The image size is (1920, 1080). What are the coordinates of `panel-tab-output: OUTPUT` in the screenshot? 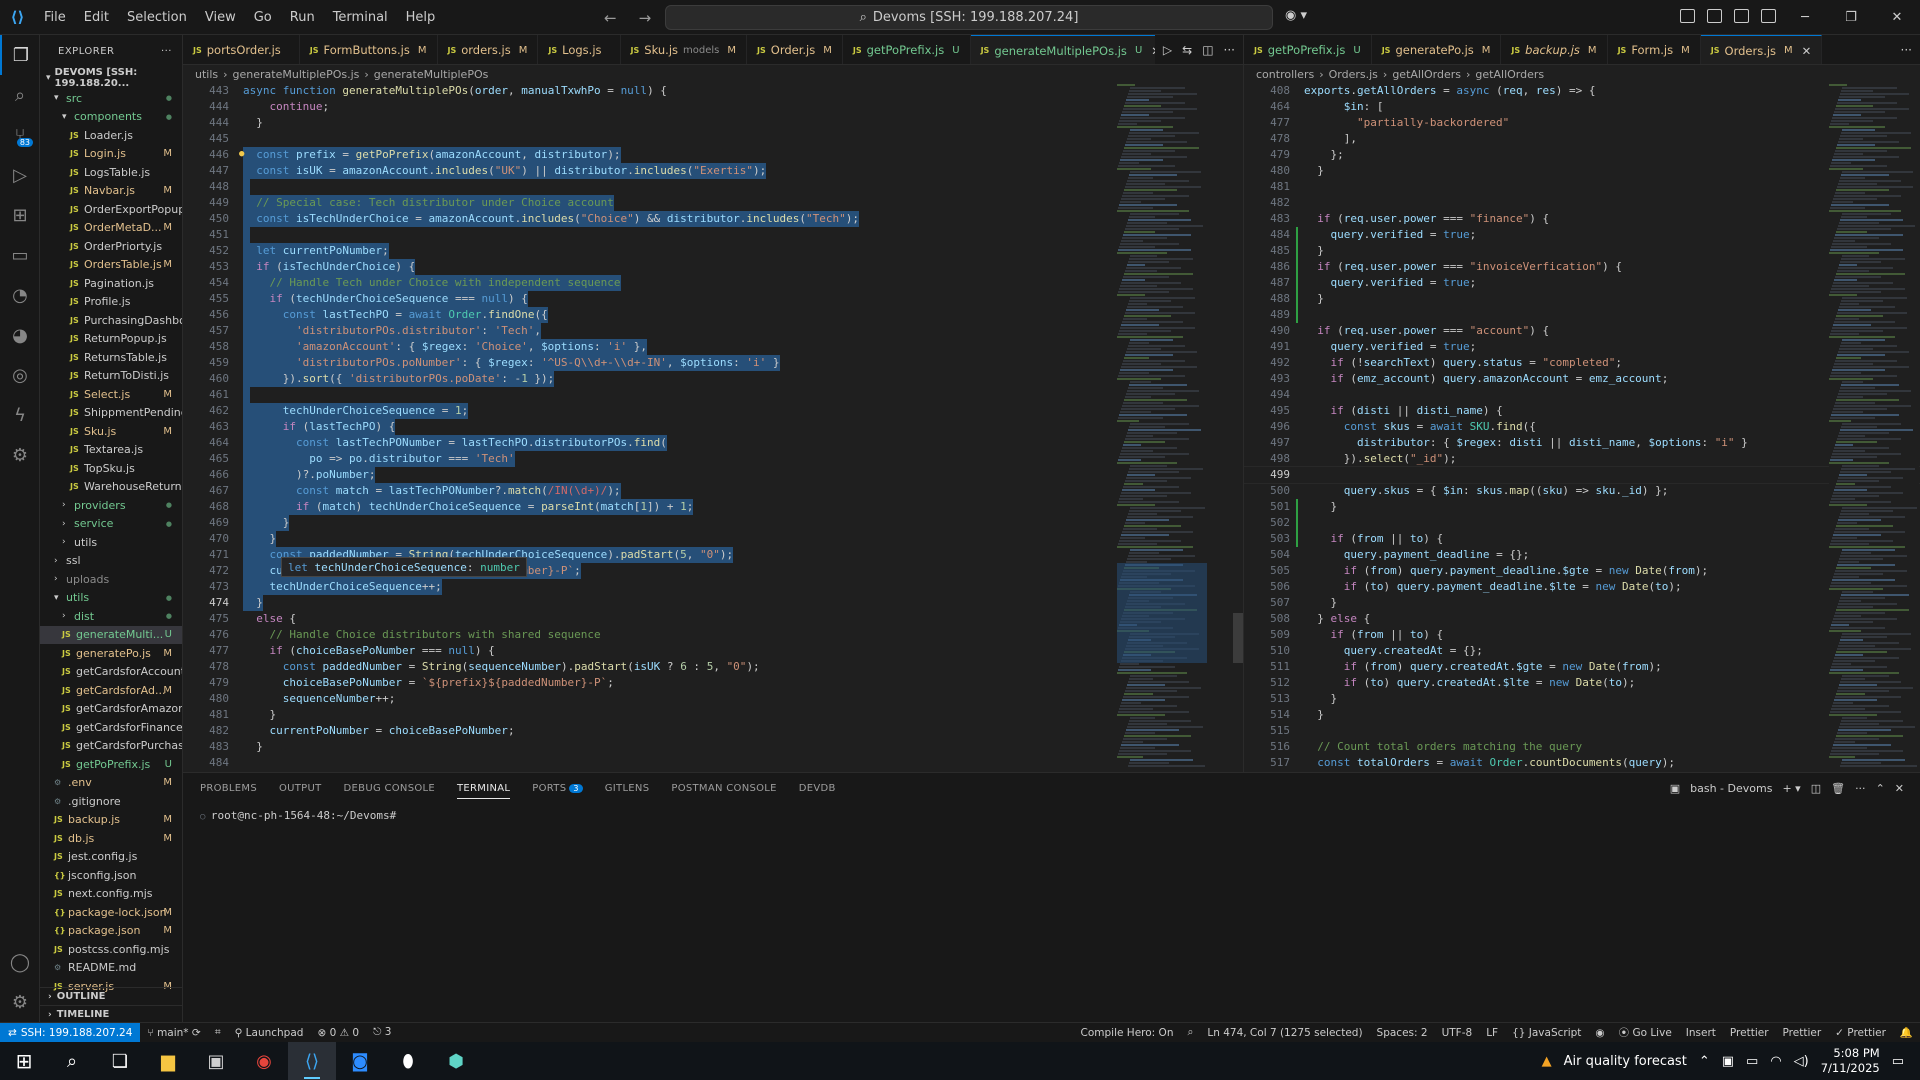 It's located at (300, 788).